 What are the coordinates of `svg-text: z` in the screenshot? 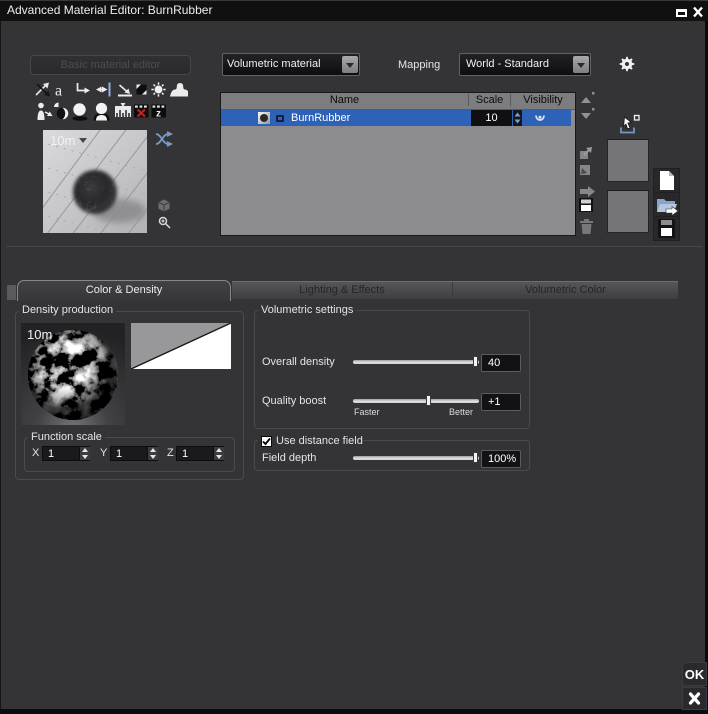 It's located at (158, 114).